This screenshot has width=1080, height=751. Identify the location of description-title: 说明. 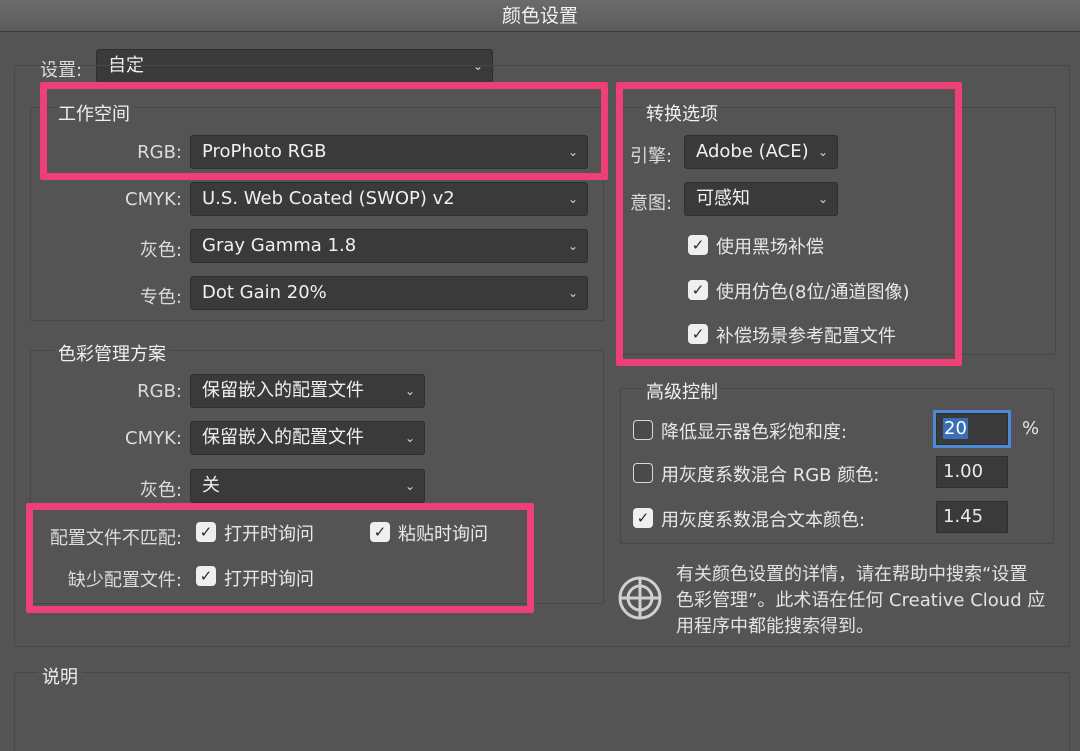
(60, 676).